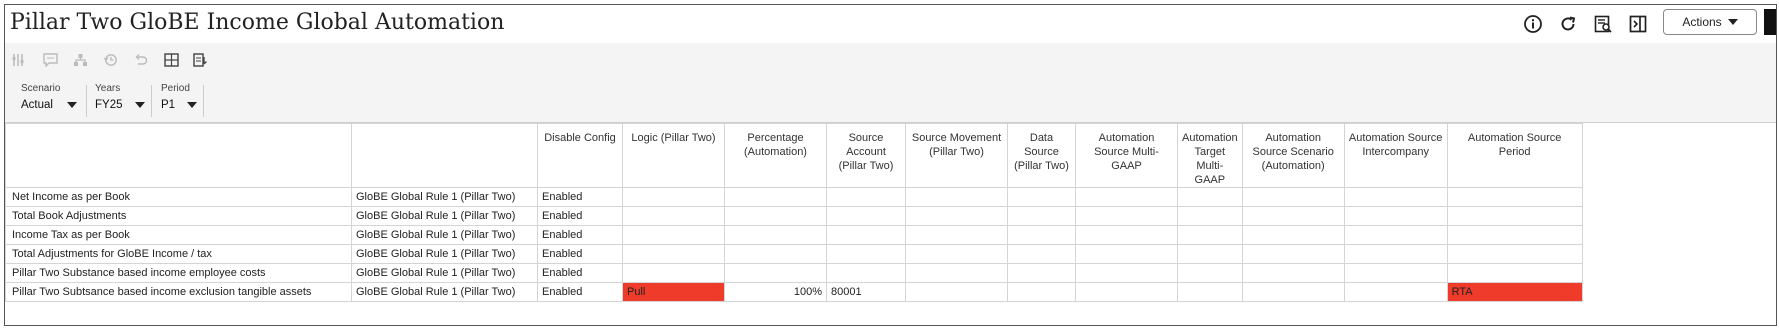  What do you see at coordinates (120, 105) in the screenshot?
I see `pov-value: FY25` at bounding box center [120, 105].